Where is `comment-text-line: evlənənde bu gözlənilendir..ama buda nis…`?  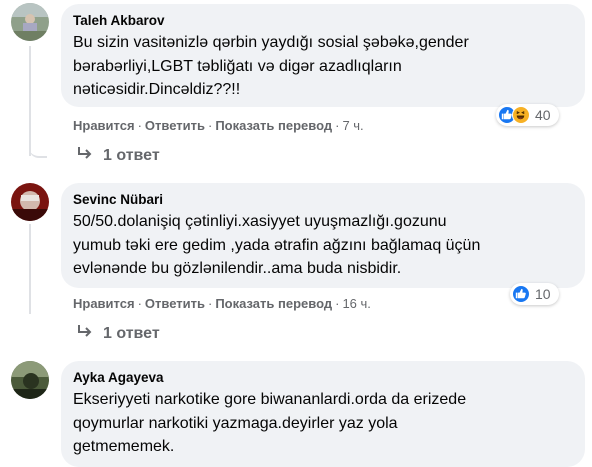 comment-text-line: evlənənde bu gözlənilendir..ama buda nis… is located at coordinates (237, 268).